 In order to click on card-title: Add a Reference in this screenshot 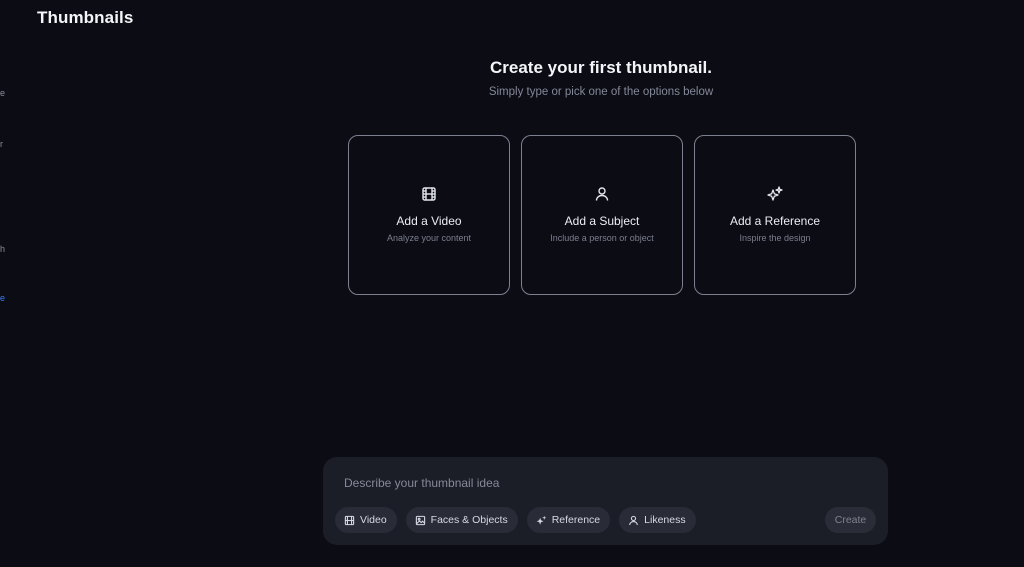, I will do `click(775, 221)`.